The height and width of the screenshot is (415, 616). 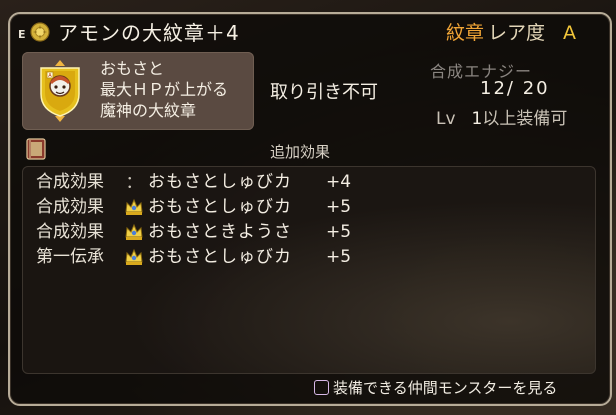 I want to click on view-compatible-monsters-button: 装備できる仲間モンスターを見る, so click(x=435, y=387).